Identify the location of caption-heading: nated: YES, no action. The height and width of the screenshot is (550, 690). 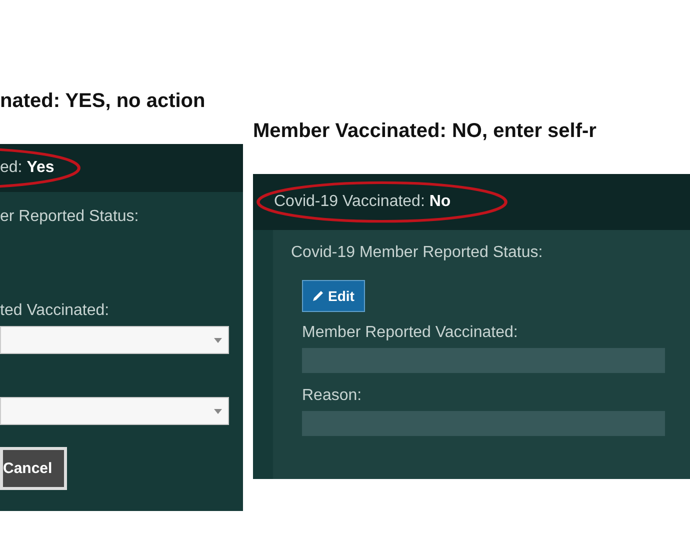
(103, 102).